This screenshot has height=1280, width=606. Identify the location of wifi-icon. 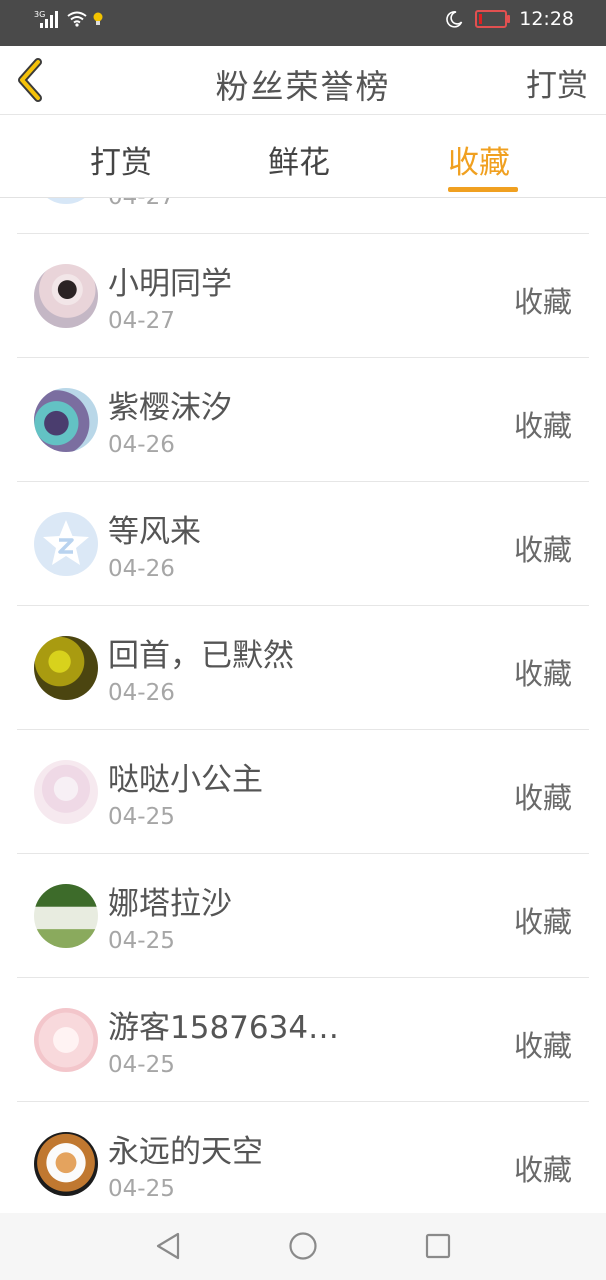
(77, 19).